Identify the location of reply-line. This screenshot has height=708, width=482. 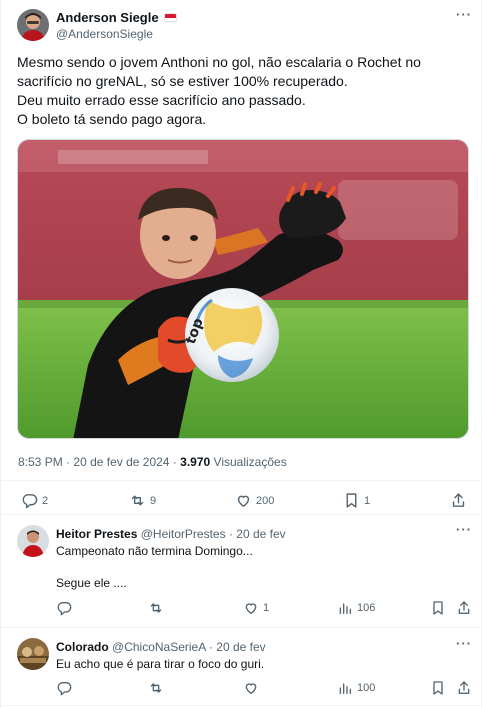
(154, 567).